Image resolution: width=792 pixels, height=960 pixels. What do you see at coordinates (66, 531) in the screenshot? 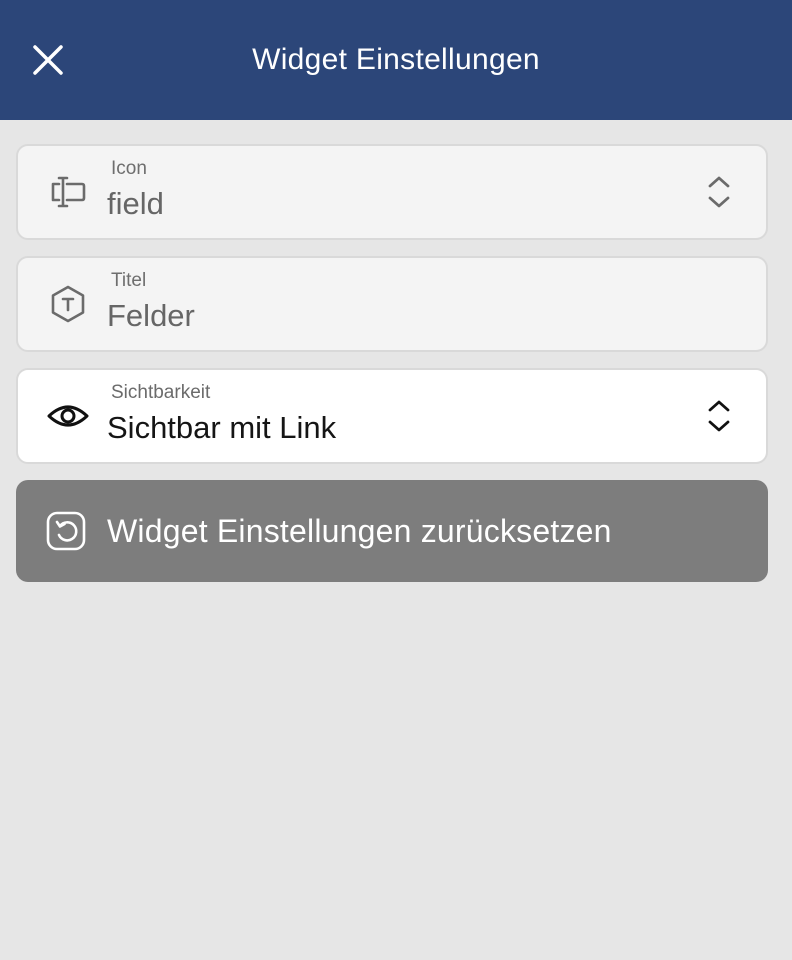
I see `reset-icon` at bounding box center [66, 531].